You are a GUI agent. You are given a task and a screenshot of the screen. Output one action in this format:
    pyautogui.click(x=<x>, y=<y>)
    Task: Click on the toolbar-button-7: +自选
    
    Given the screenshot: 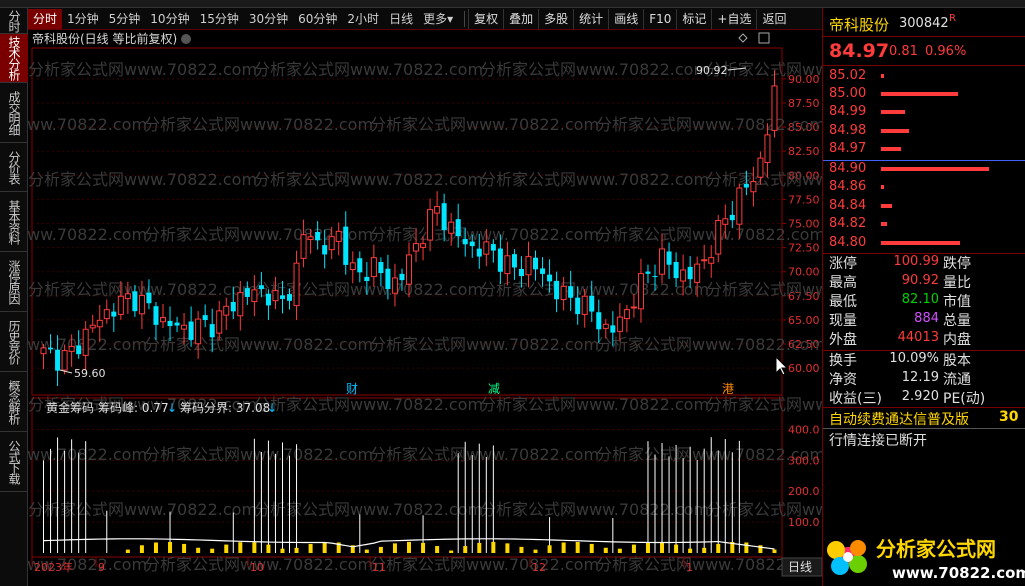 What is the action you would take?
    pyautogui.click(x=733, y=18)
    